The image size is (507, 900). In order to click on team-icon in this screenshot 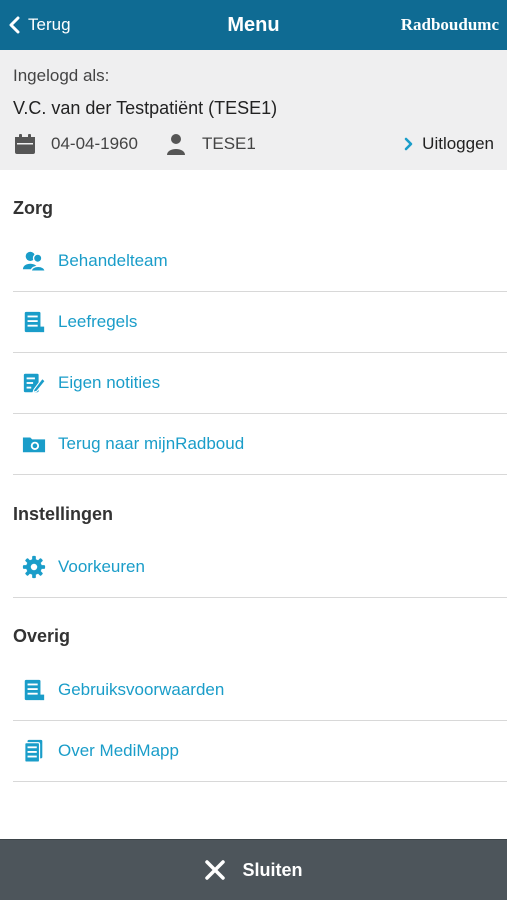, I will do `click(34, 261)`.